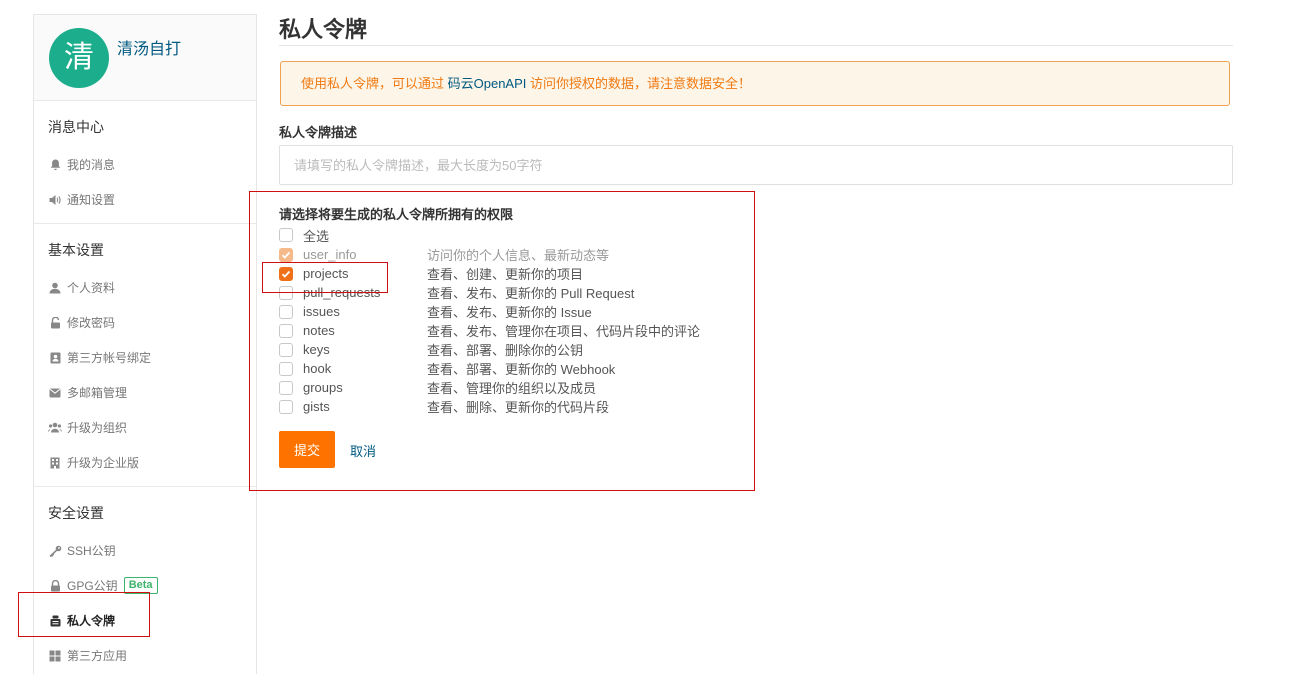 This screenshot has width=1294, height=679. Describe the element at coordinates (145, 427) in the screenshot. I see `sidebar-item-upgrade-org: 升级为组织` at that location.